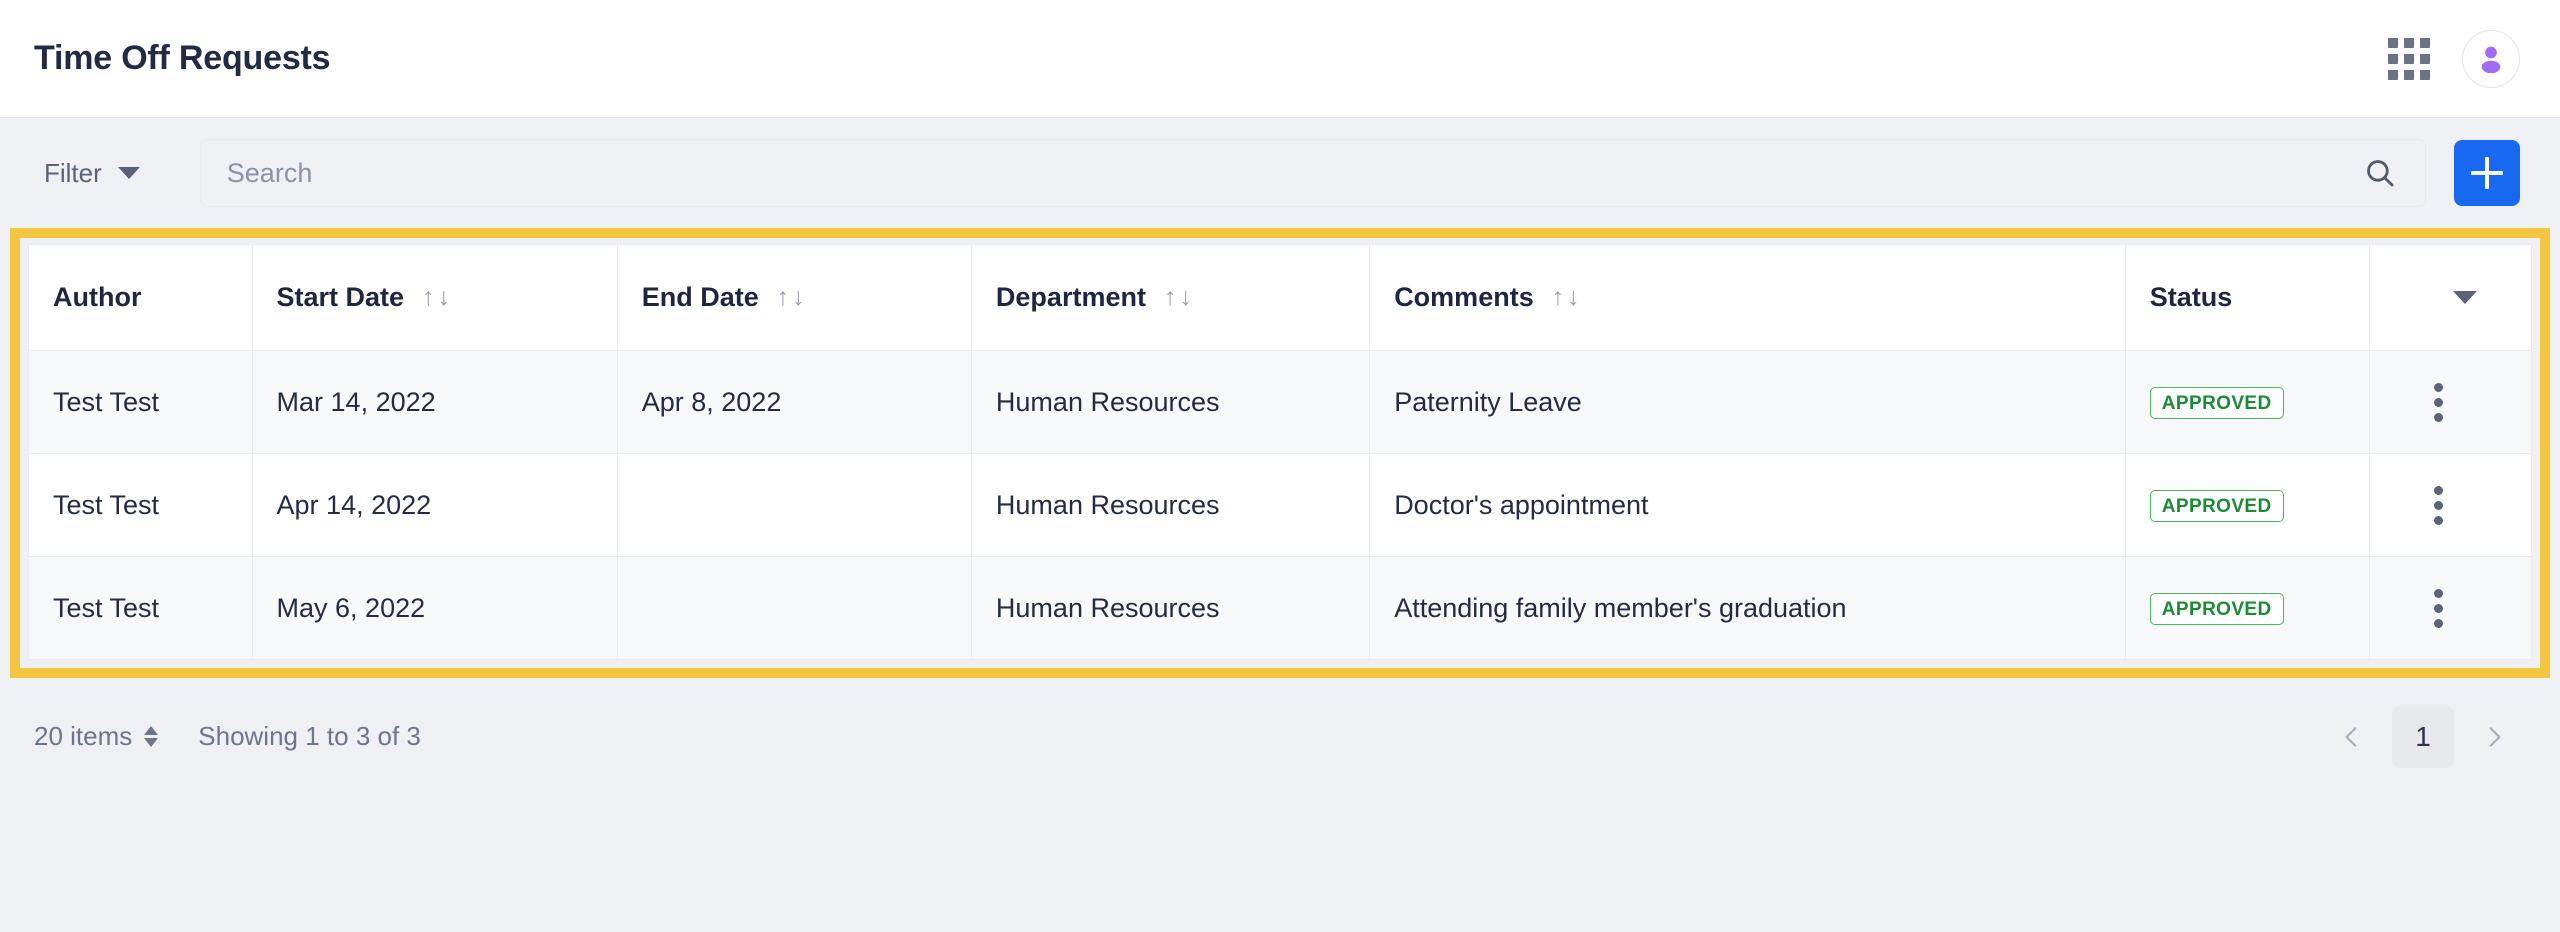  Describe the element at coordinates (2450, 297) in the screenshot. I see `column-header-menu` at that location.